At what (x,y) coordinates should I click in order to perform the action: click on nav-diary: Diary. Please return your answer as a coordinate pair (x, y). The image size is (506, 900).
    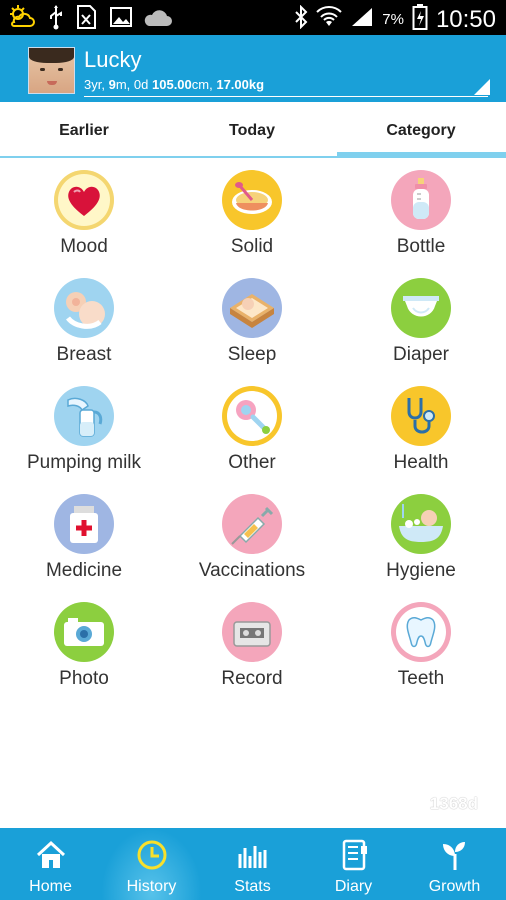
    Looking at the image, I should click on (353, 864).